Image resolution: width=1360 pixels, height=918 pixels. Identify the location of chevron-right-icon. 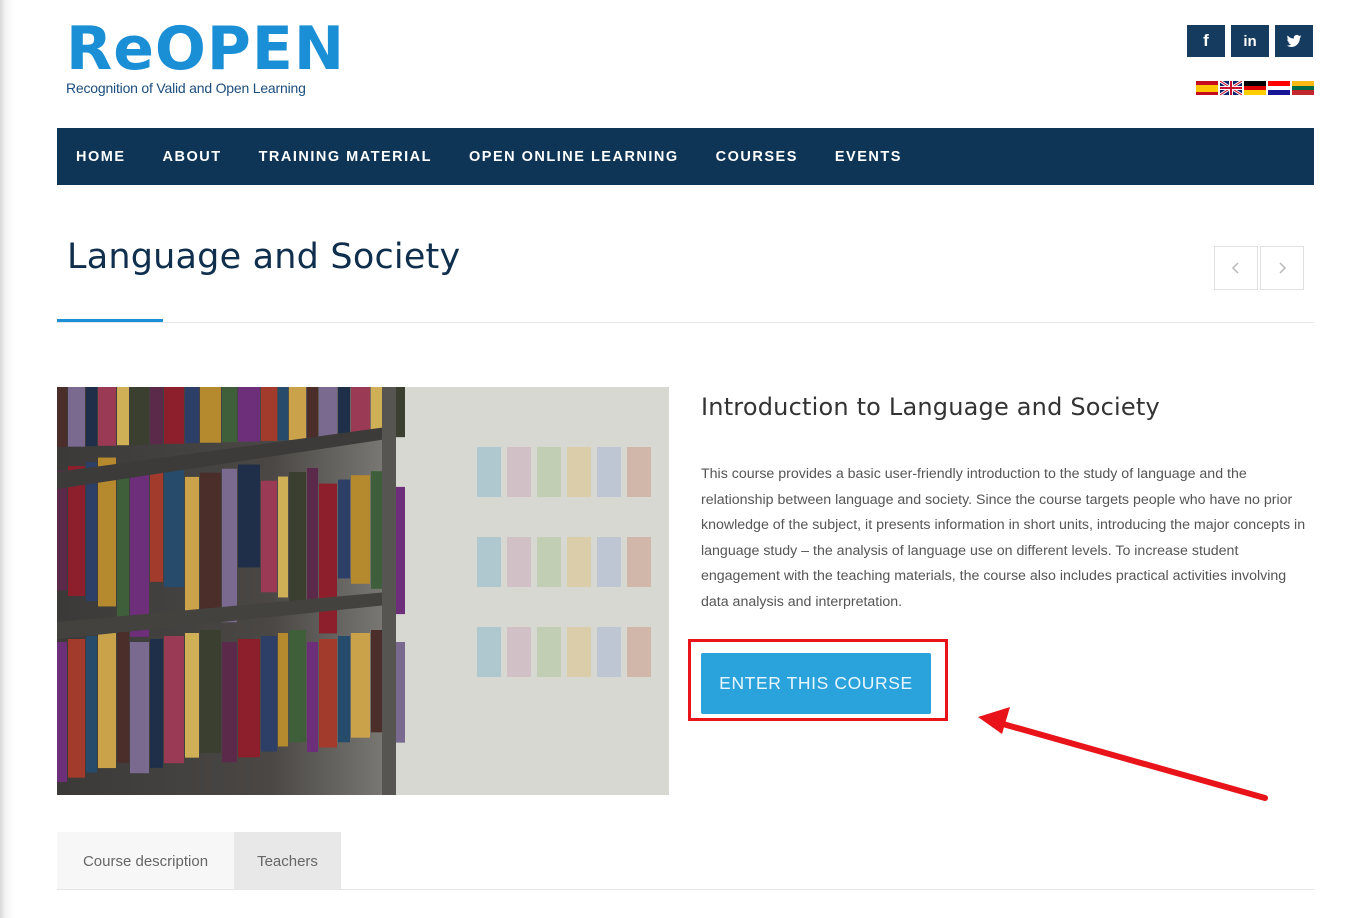
(1283, 268).